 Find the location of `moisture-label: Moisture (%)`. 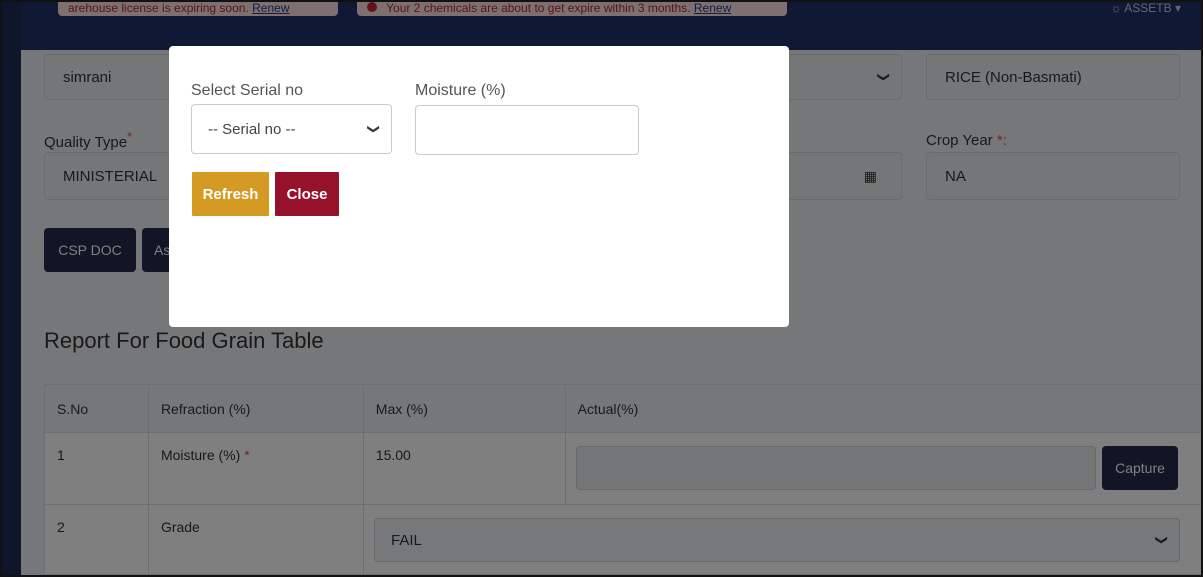

moisture-label: Moisture (%) is located at coordinates (460, 90).